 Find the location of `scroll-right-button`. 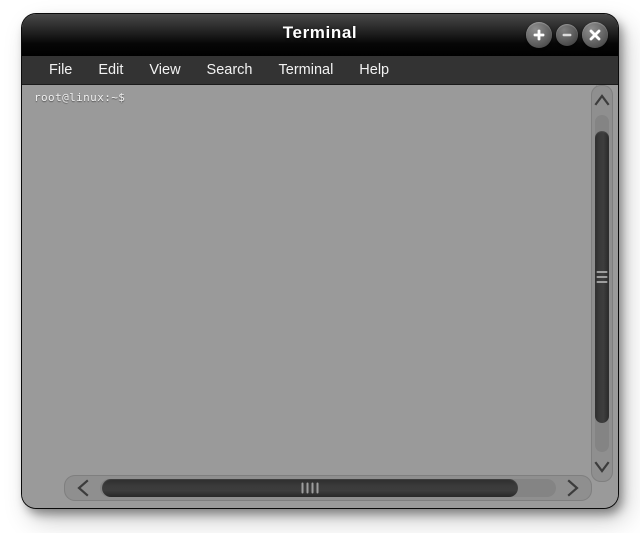

scroll-right-button is located at coordinates (573, 488).